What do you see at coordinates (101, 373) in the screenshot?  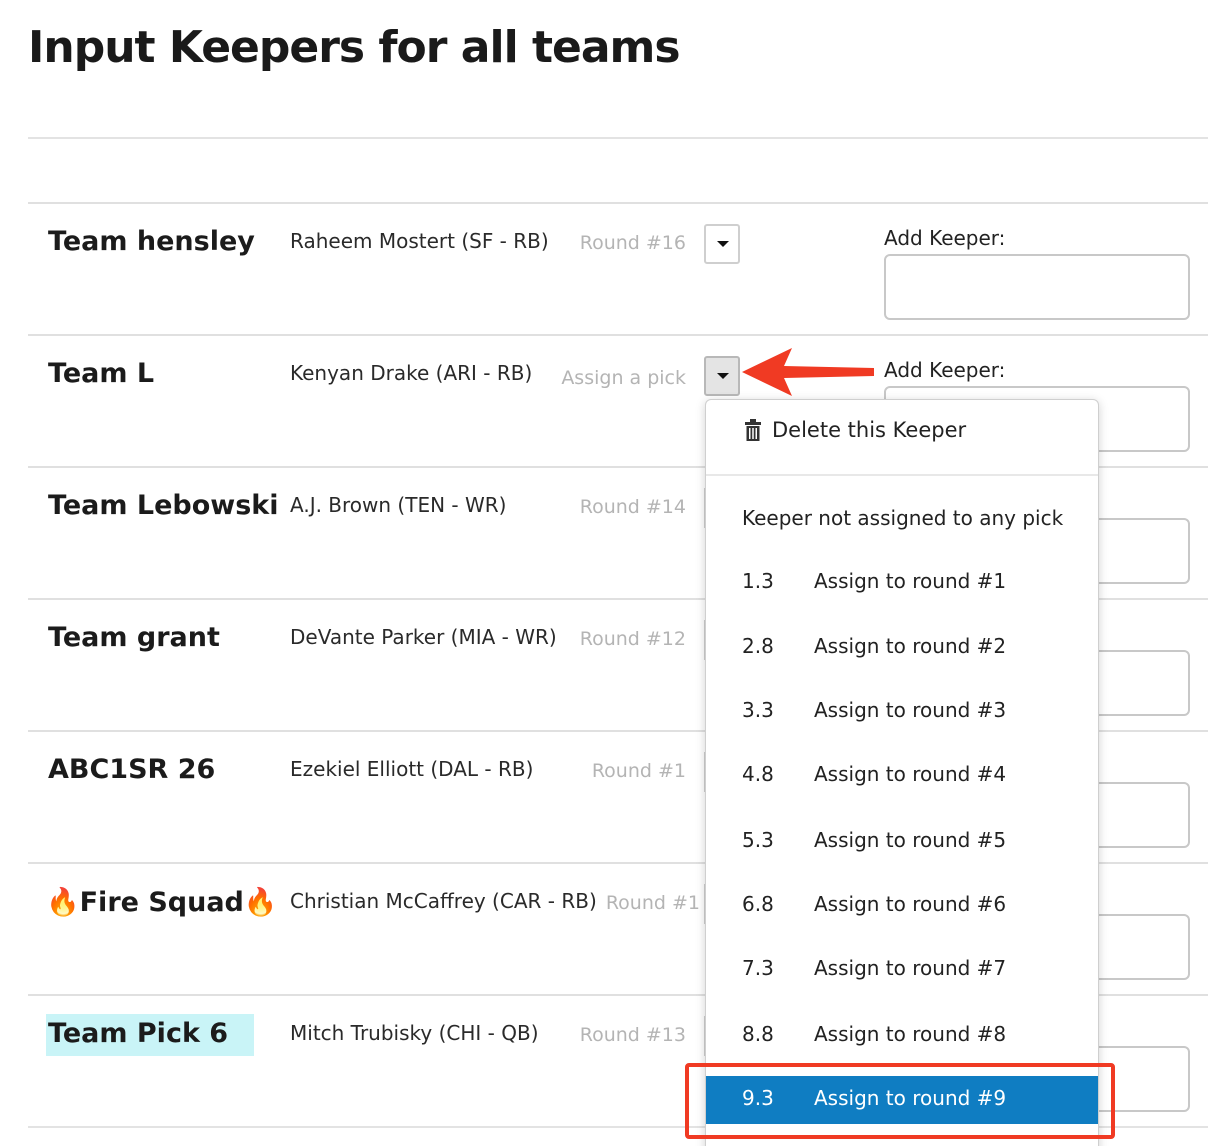 I see `team-name: Team L` at bounding box center [101, 373].